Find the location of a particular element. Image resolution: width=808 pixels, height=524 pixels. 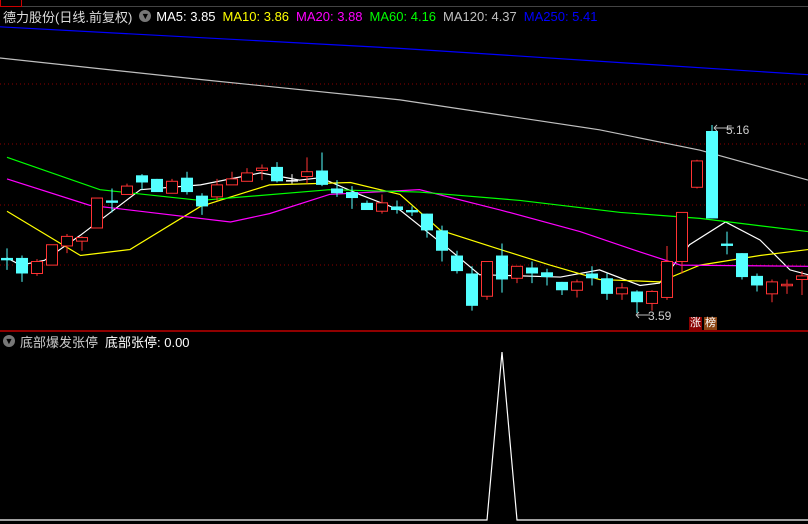

ma5-label: MA5: 3.85 is located at coordinates (186, 16).